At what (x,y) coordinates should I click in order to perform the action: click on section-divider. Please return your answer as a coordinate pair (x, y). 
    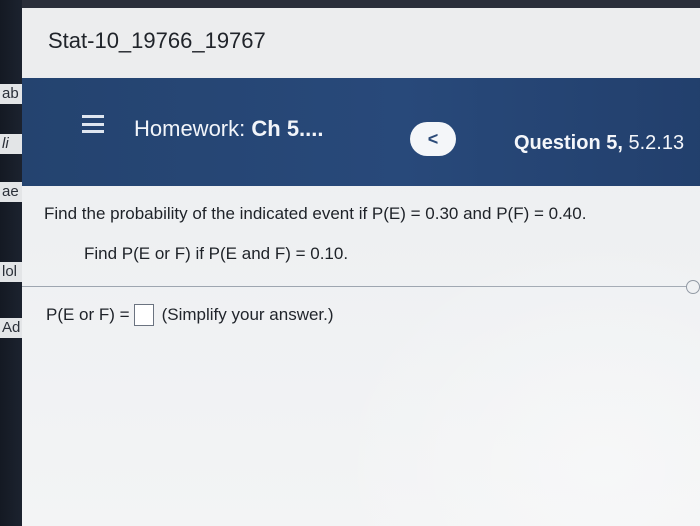
    Looking at the image, I should click on (356, 286).